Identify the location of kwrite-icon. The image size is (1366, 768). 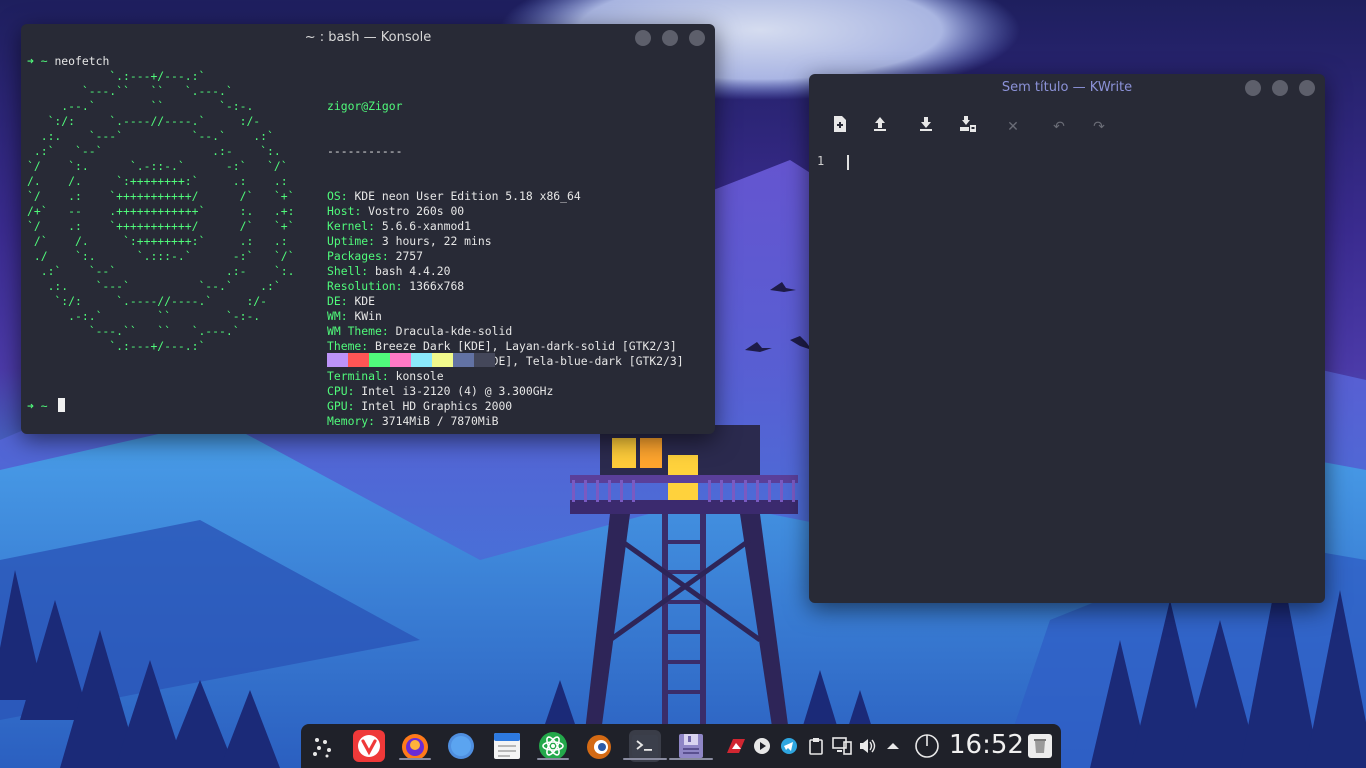
(691, 746).